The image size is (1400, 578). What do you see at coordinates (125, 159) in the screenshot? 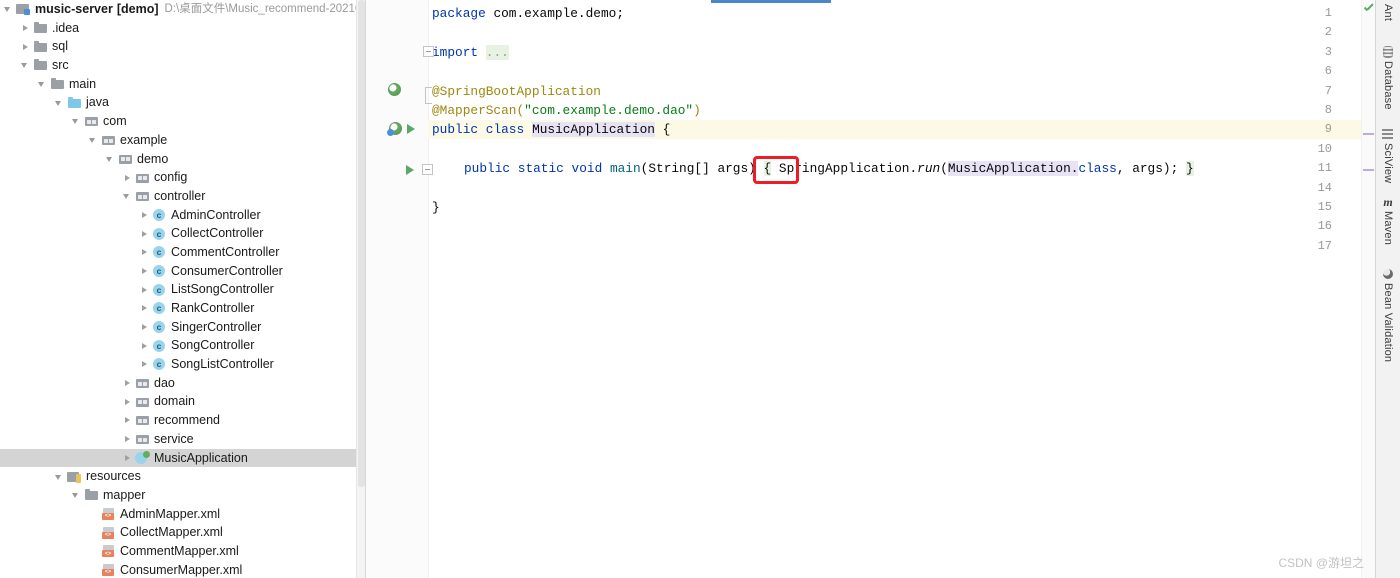
I see `package-icon` at bounding box center [125, 159].